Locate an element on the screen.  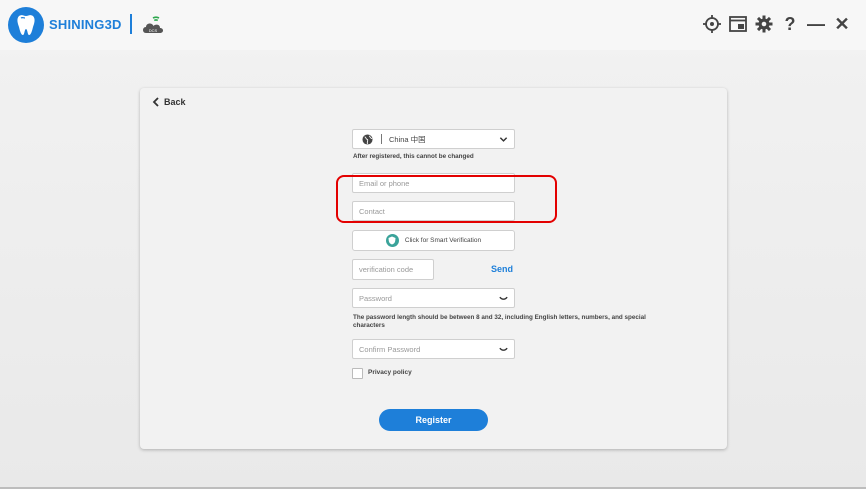
back-button: Back is located at coordinates (169, 102).